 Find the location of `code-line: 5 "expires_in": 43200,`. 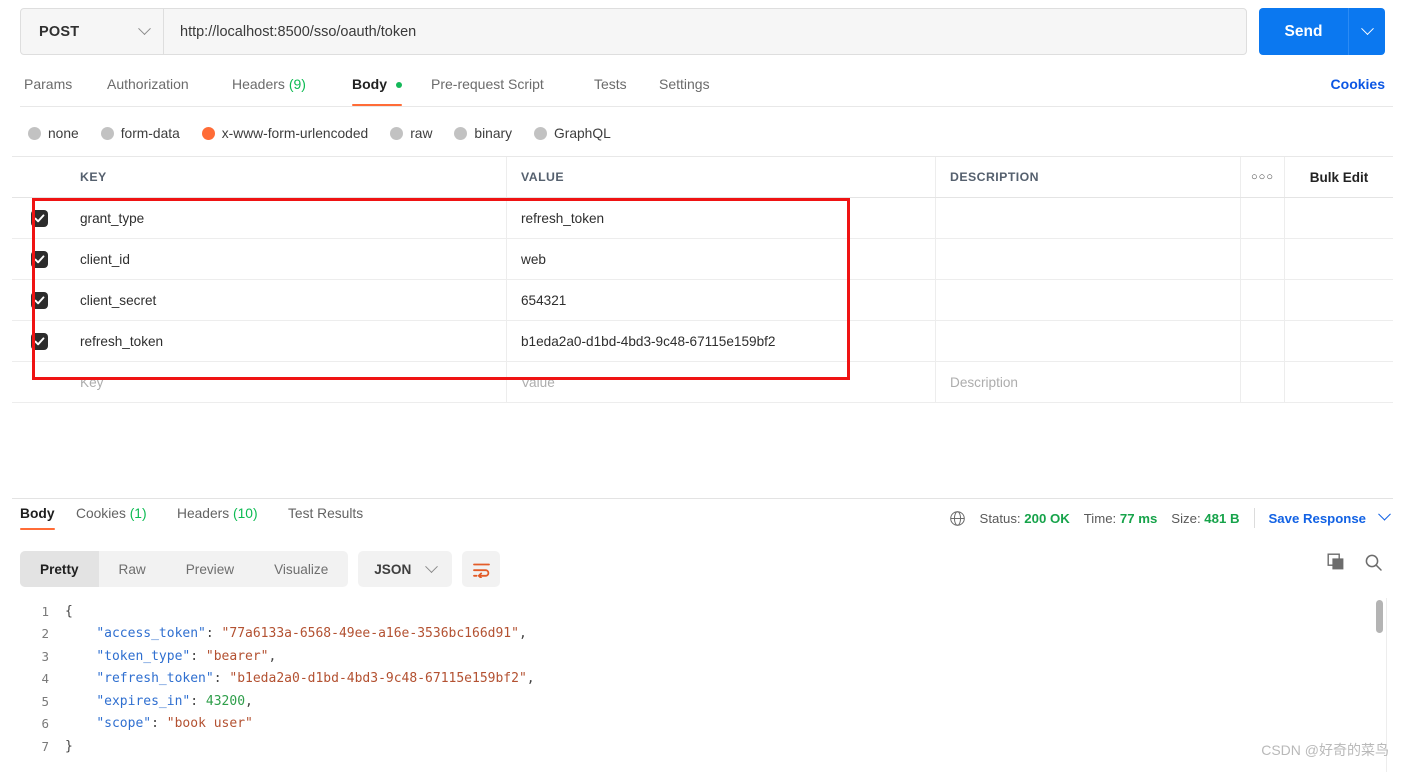

code-line: 5 "expires_in": 43200, is located at coordinates (697, 701).